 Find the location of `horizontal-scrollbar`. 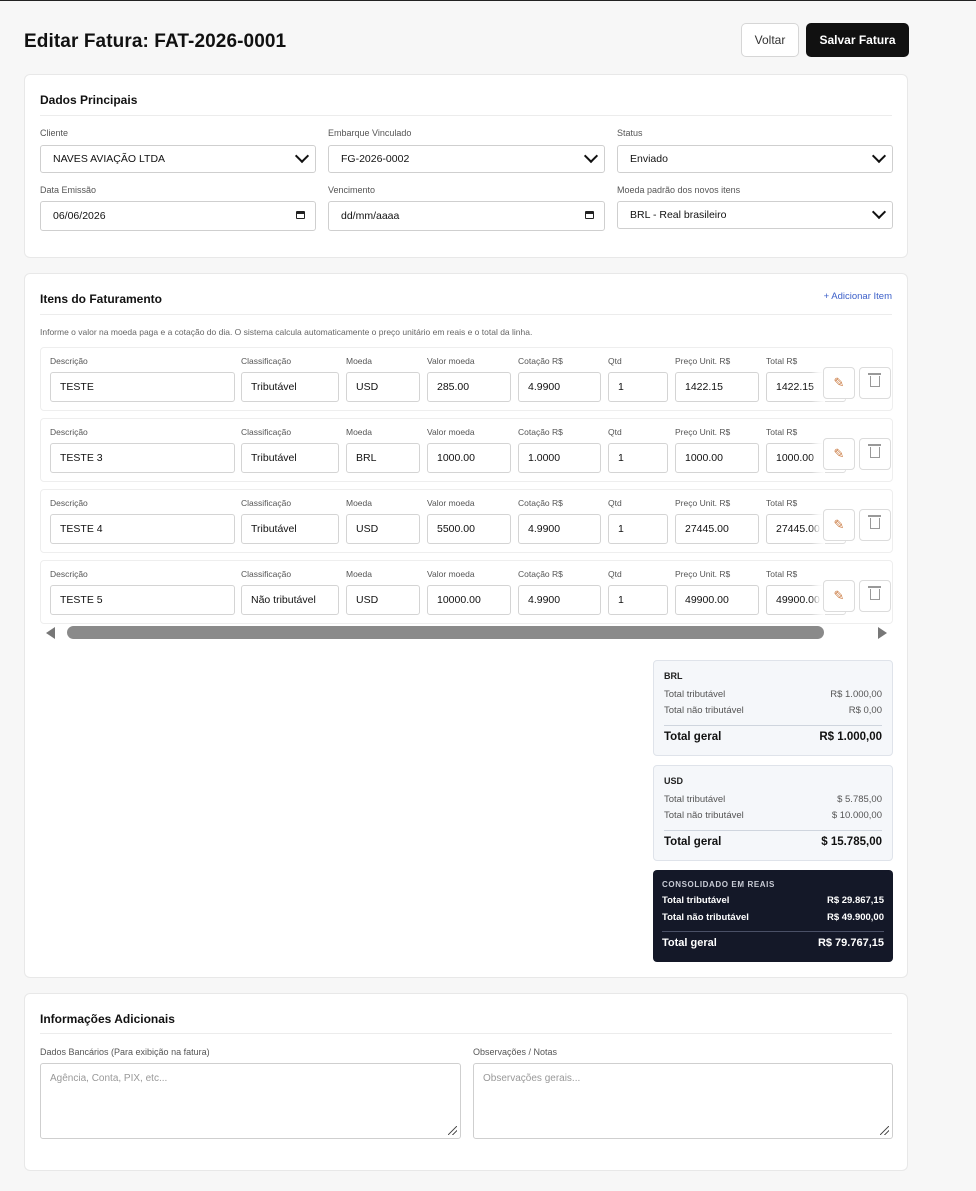

horizontal-scrollbar is located at coordinates (466, 632).